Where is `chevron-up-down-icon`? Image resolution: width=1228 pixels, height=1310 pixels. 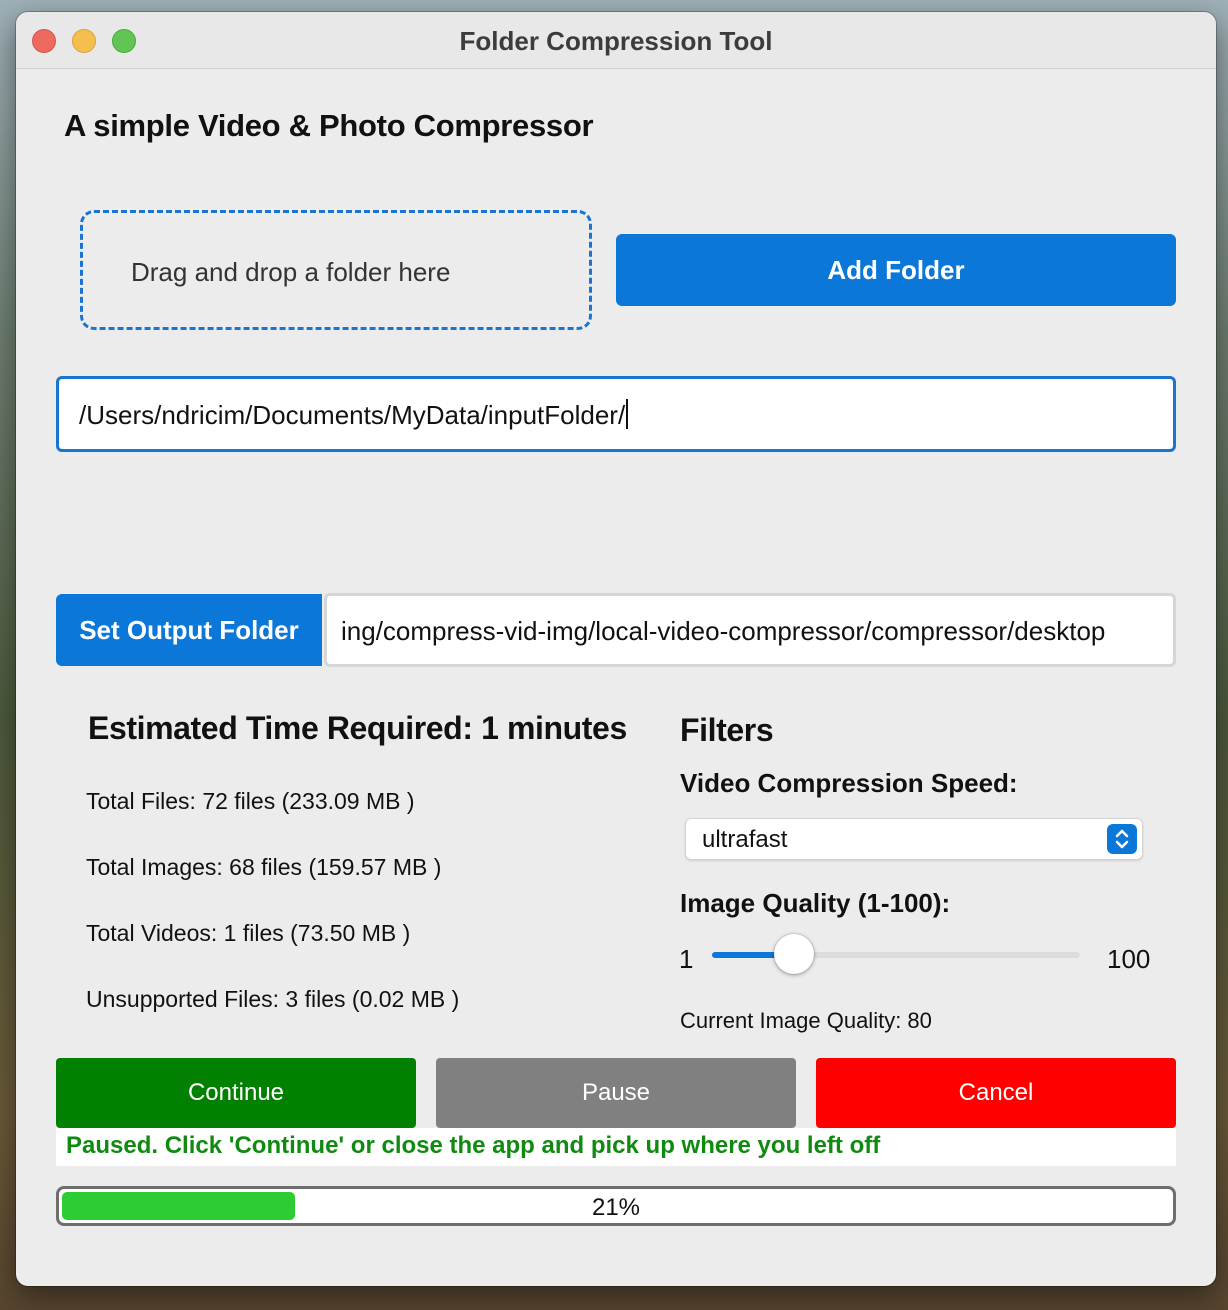 chevron-up-down-icon is located at coordinates (1122, 839).